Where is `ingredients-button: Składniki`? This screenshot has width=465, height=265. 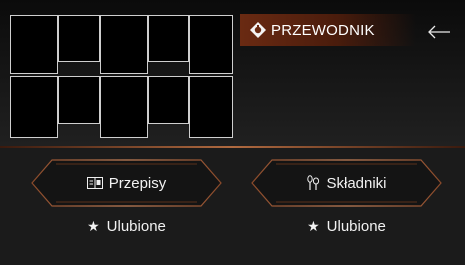 ingredients-button: Składniki is located at coordinates (346, 183).